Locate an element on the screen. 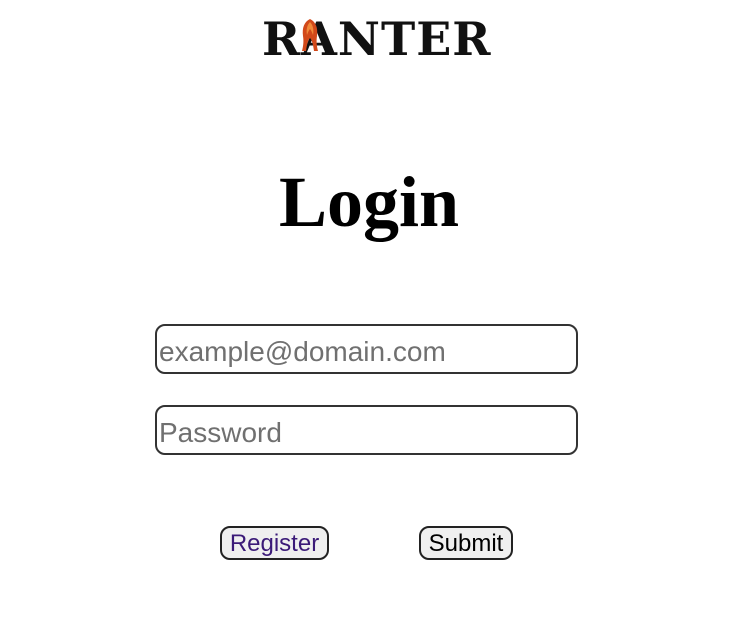  logo-text: RANTER is located at coordinates (377, 39).